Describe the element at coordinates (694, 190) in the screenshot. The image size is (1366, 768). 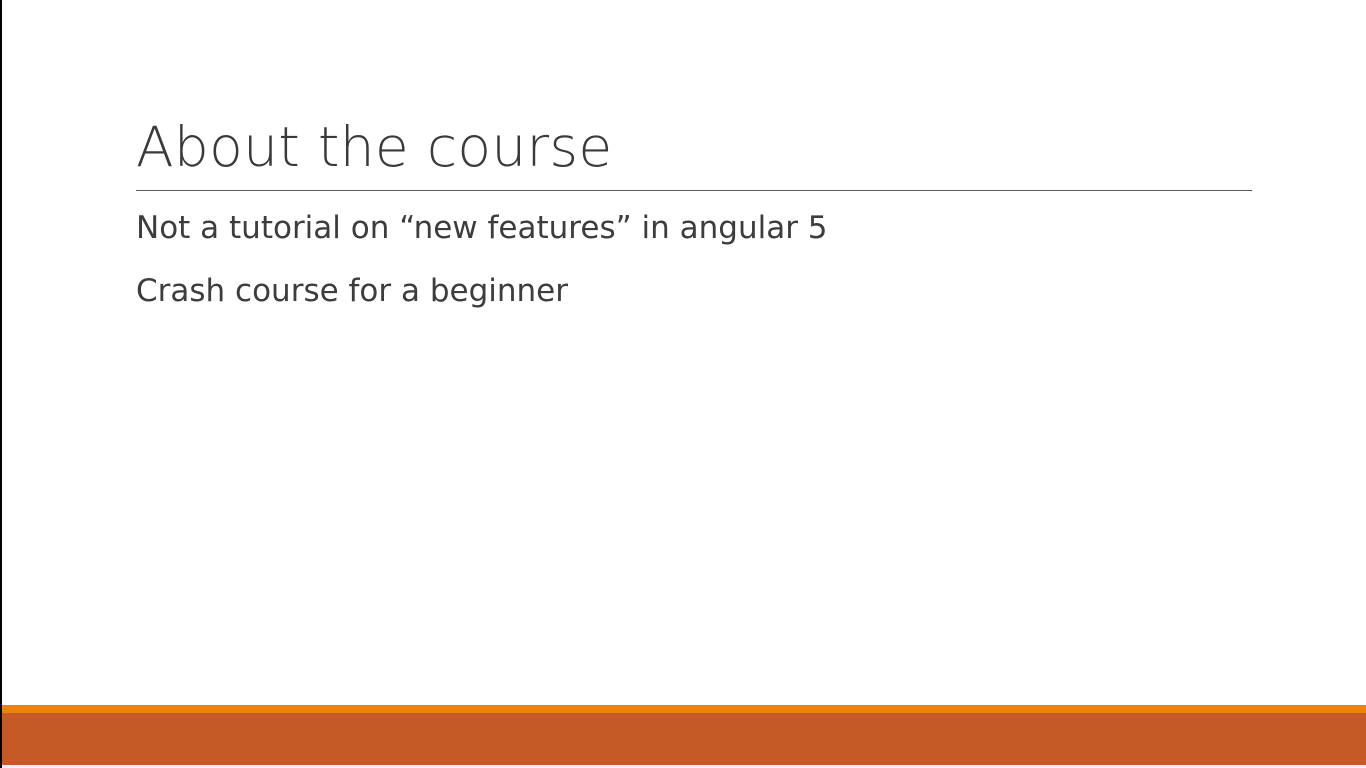
I see `title-divider` at that location.